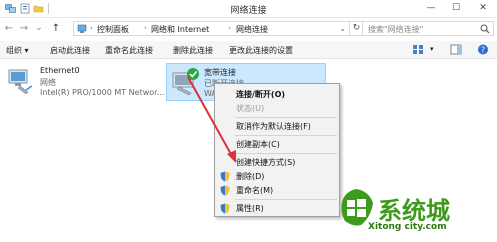 Image resolution: width=497 pixels, height=242 pixels. Describe the element at coordinates (255, 190) in the screenshot. I see `menu-item-label: 重命名(M)` at that location.